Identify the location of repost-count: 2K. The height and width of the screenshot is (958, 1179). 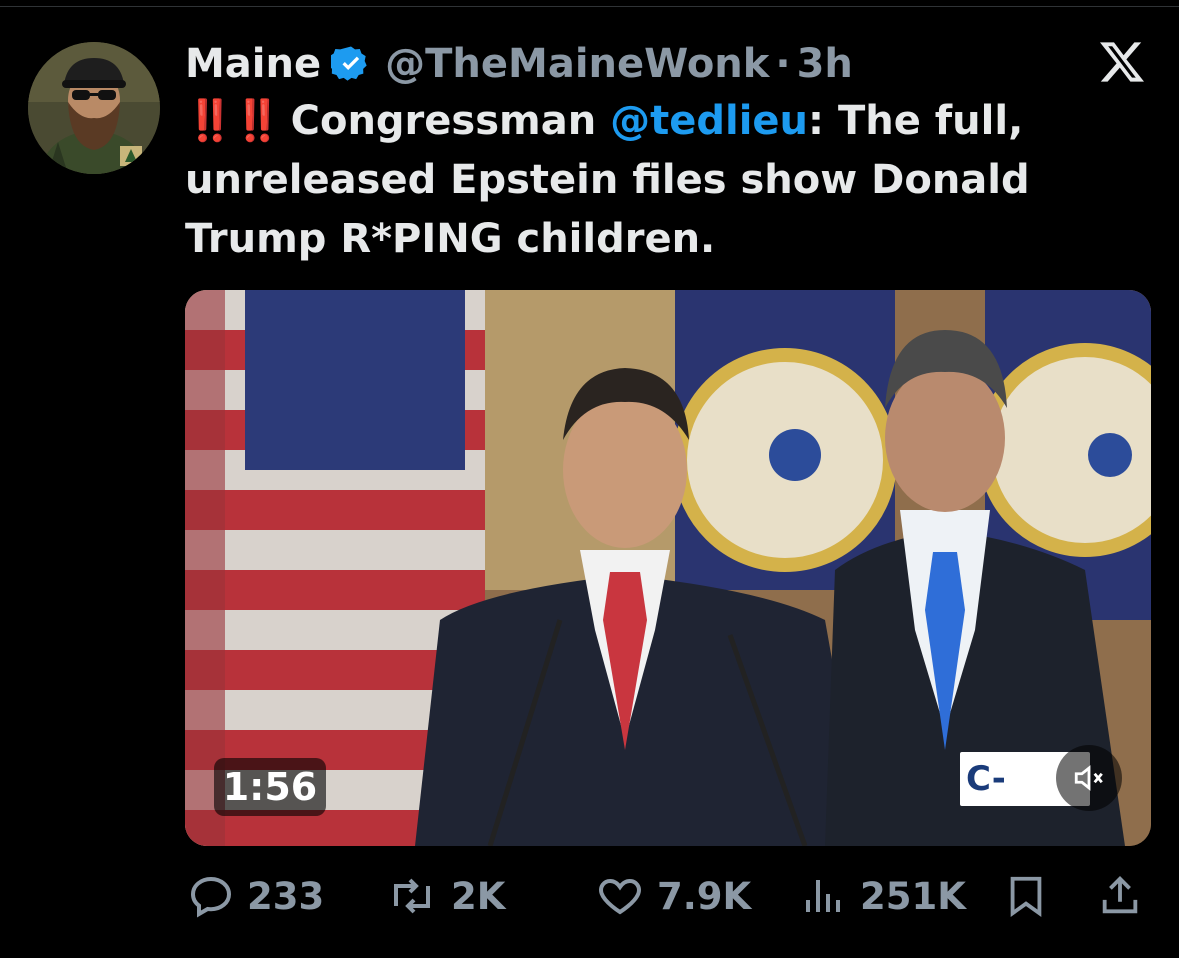
(478, 896).